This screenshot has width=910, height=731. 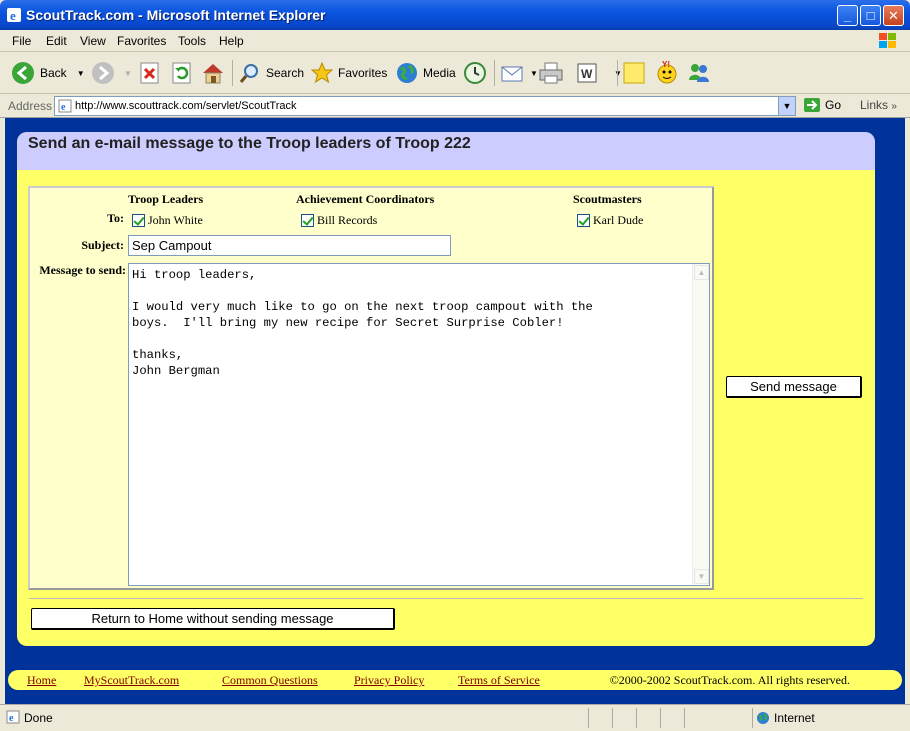 I want to click on print-button, so click(x=553, y=73).